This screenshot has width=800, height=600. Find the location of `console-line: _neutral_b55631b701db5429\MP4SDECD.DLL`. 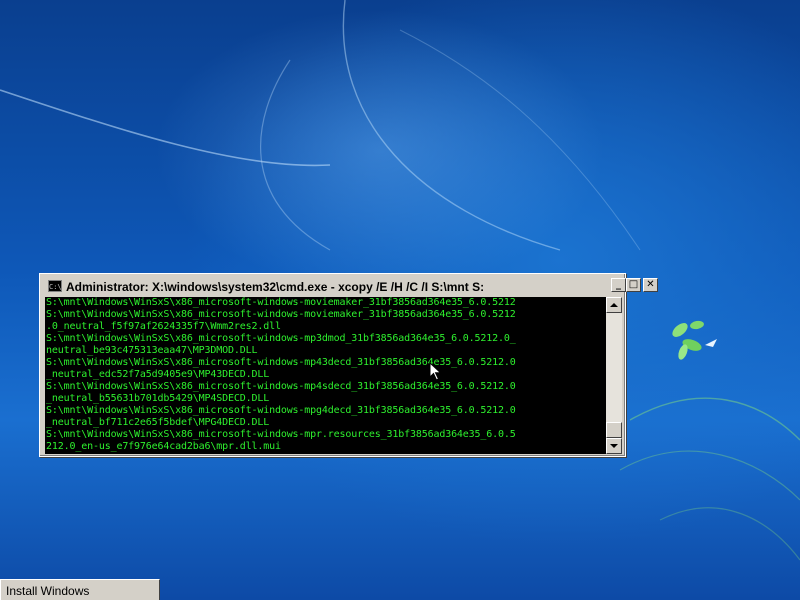

console-line: _neutral_b55631b701db5429\MP4SDECD.DLL is located at coordinates (158, 398).